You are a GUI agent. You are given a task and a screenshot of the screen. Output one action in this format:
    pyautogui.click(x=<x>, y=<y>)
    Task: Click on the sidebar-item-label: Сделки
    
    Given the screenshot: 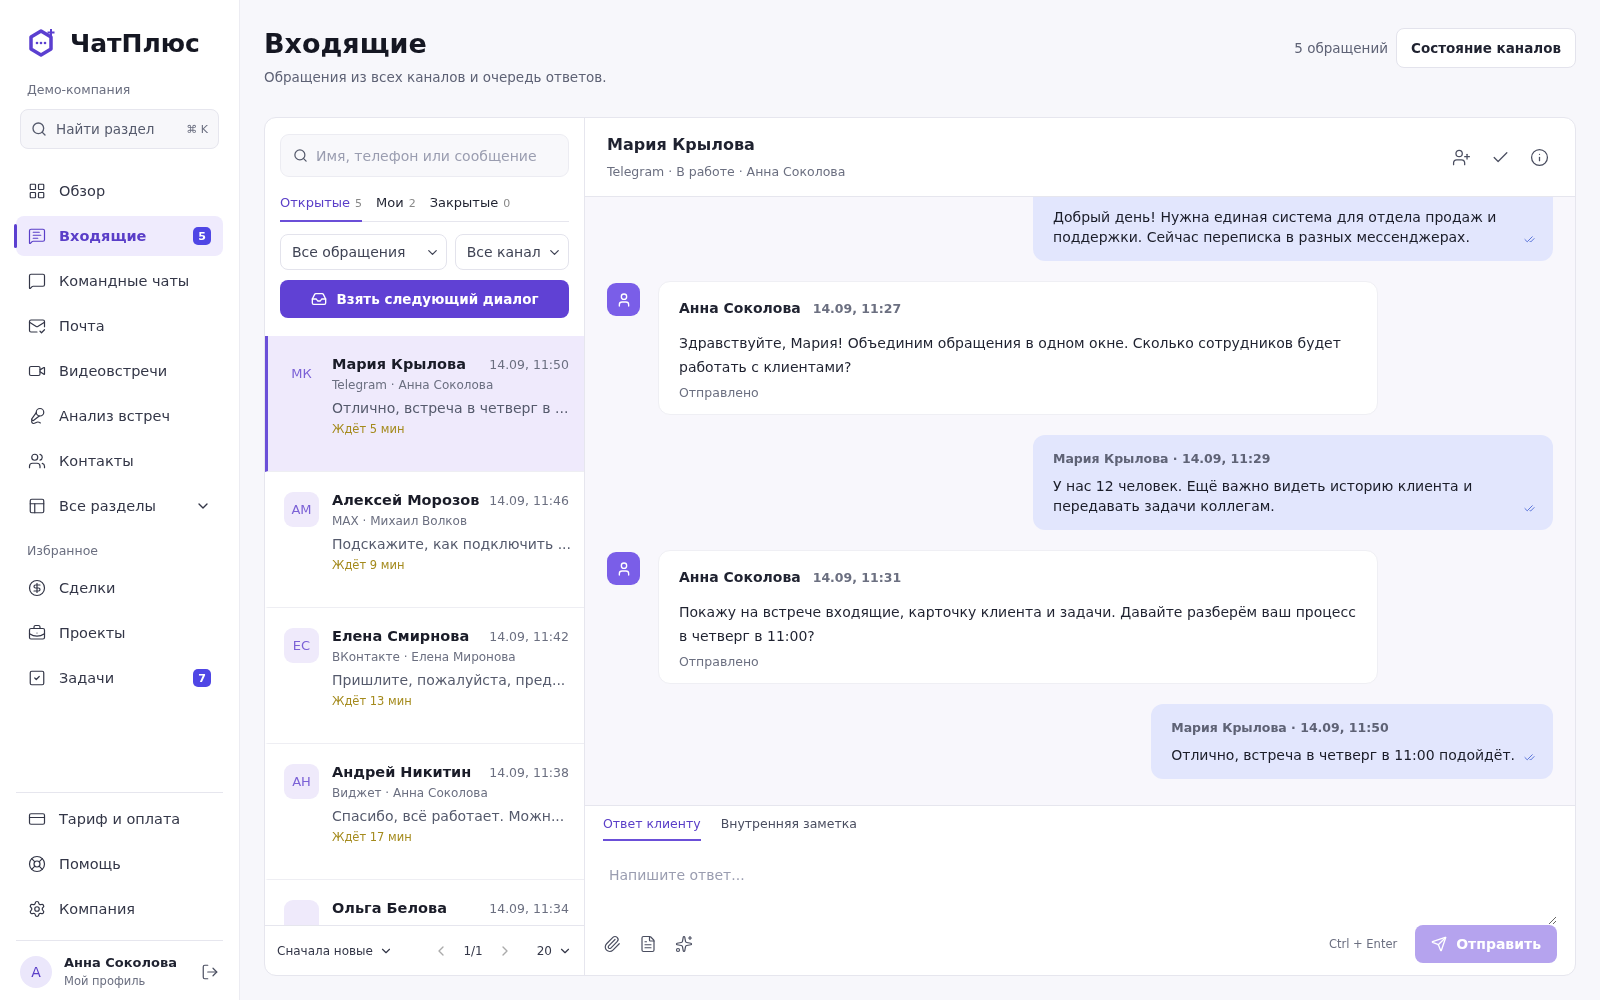 What is the action you would take?
    pyautogui.click(x=87, y=588)
    